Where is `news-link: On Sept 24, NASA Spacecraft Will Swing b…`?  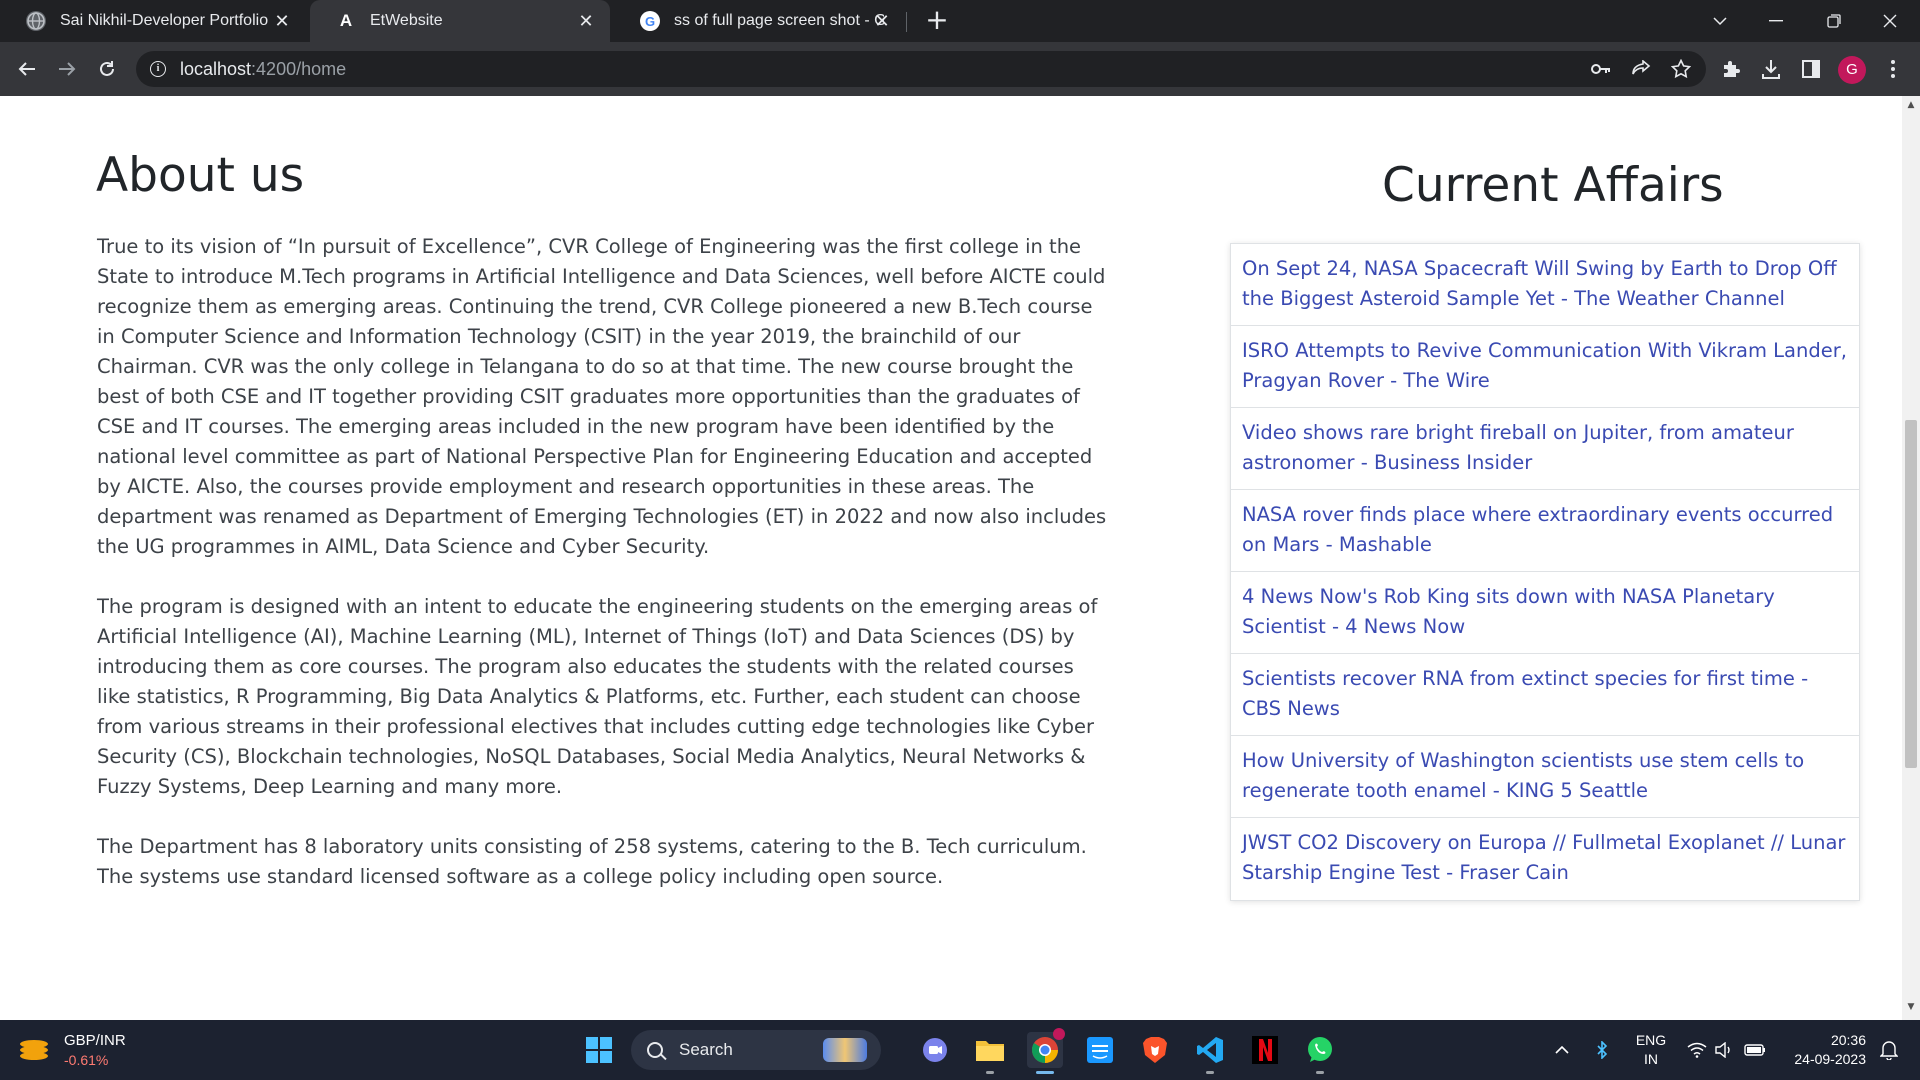 news-link: On Sept 24, NASA Spacecraft Will Swing b… is located at coordinates (1545, 285).